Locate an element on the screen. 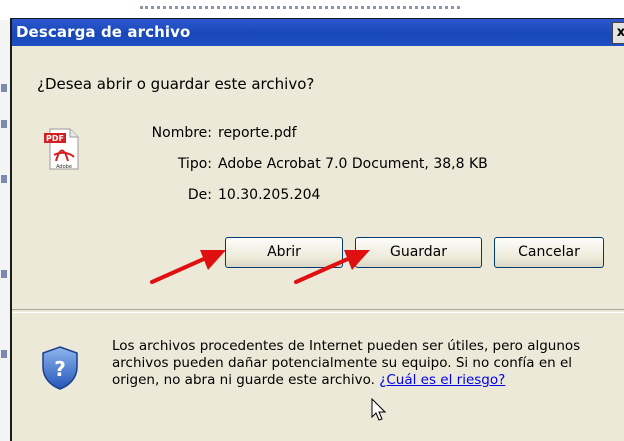 The height and width of the screenshot is (441, 624). pdf-badge-text: PDF is located at coordinates (55, 138).